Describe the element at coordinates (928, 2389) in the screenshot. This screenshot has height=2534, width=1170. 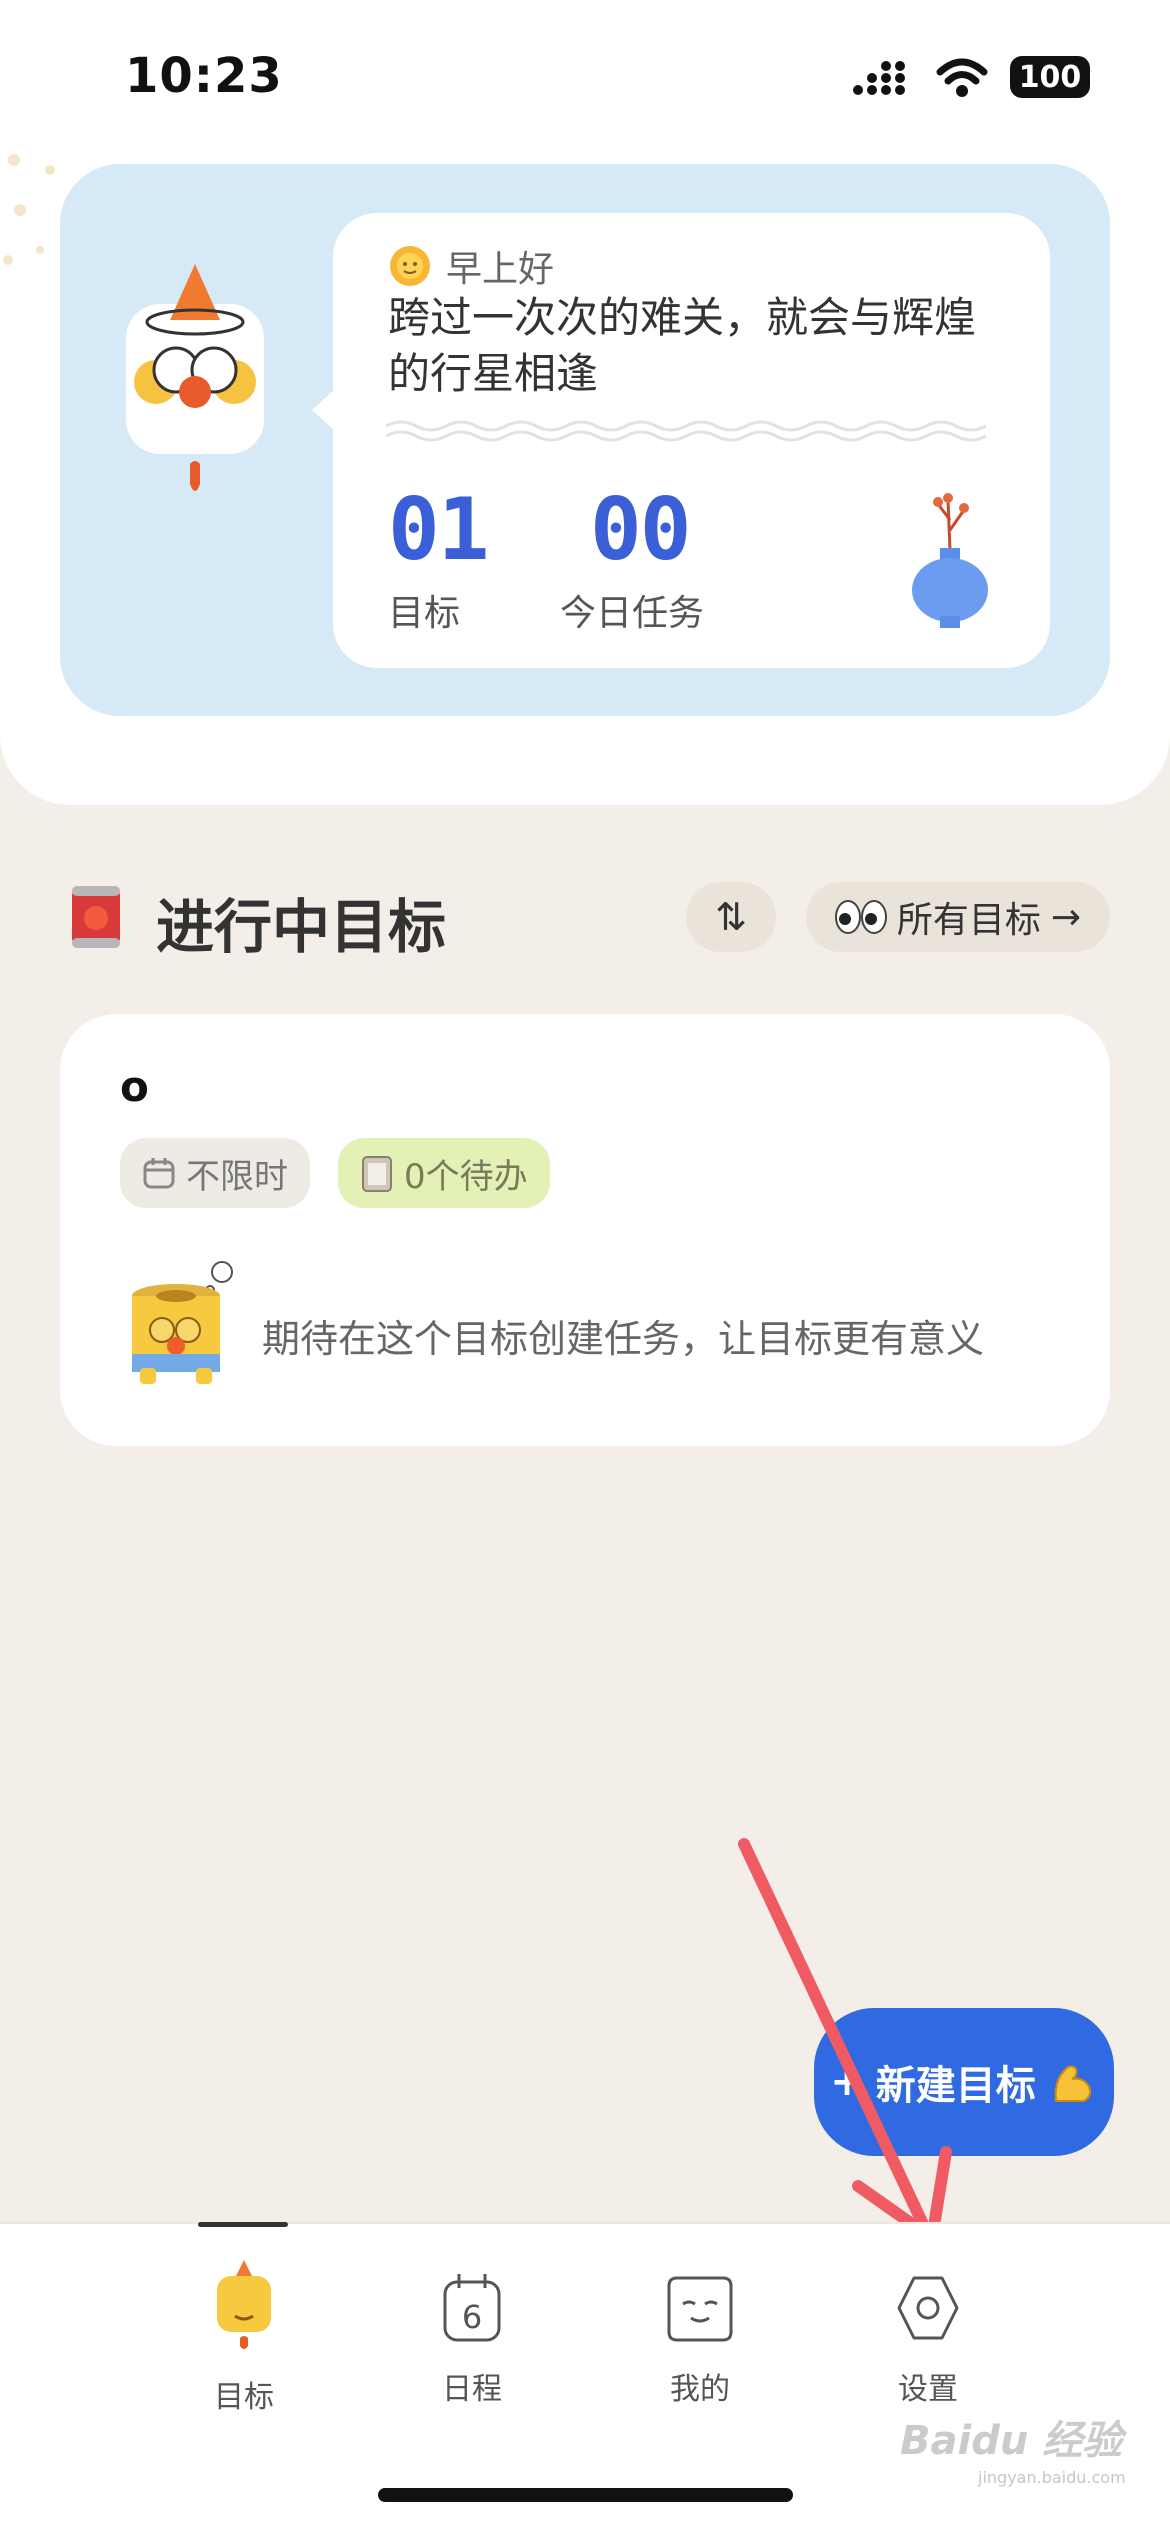
I see `tab-settings-label: 设置` at that location.